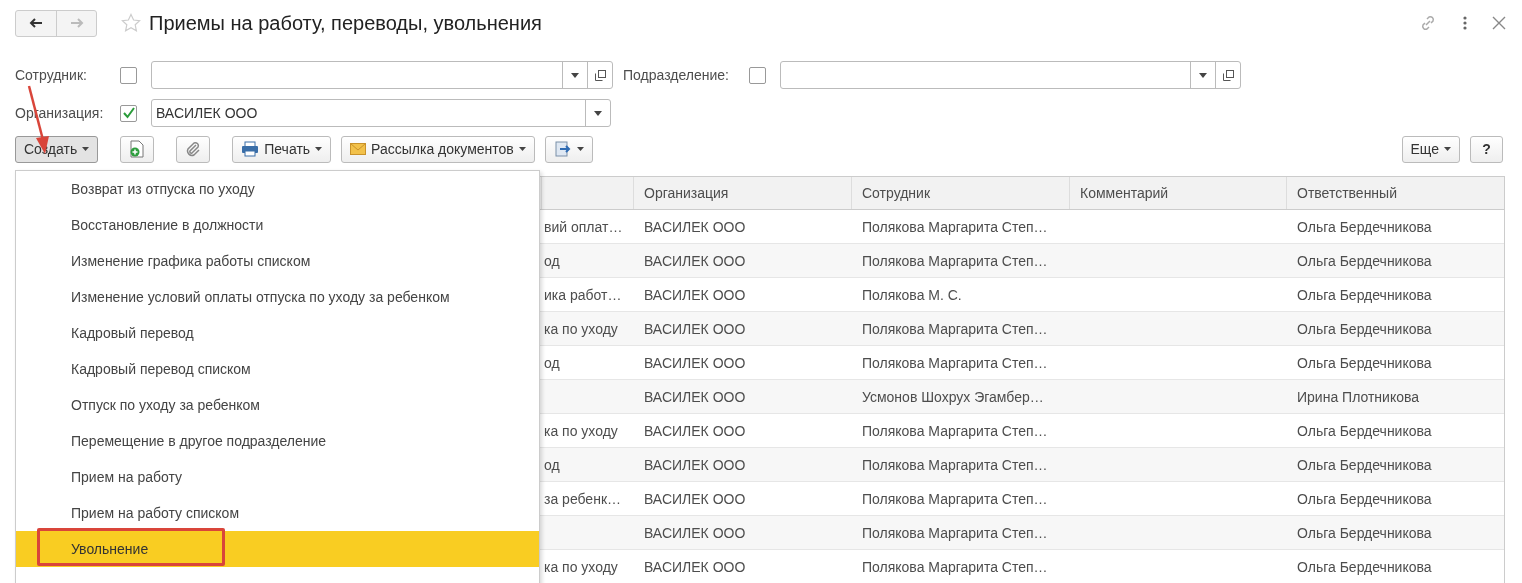  Describe the element at coordinates (277, 369) in the screenshot. I see `menu-item: Кадровый перевод списком` at that location.